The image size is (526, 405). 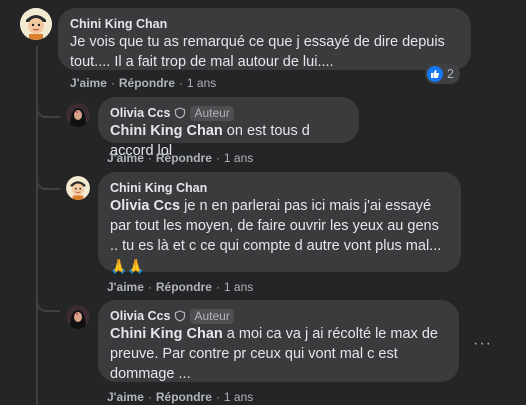 I want to click on emoji: 🙏🙏, so click(x=127, y=266).